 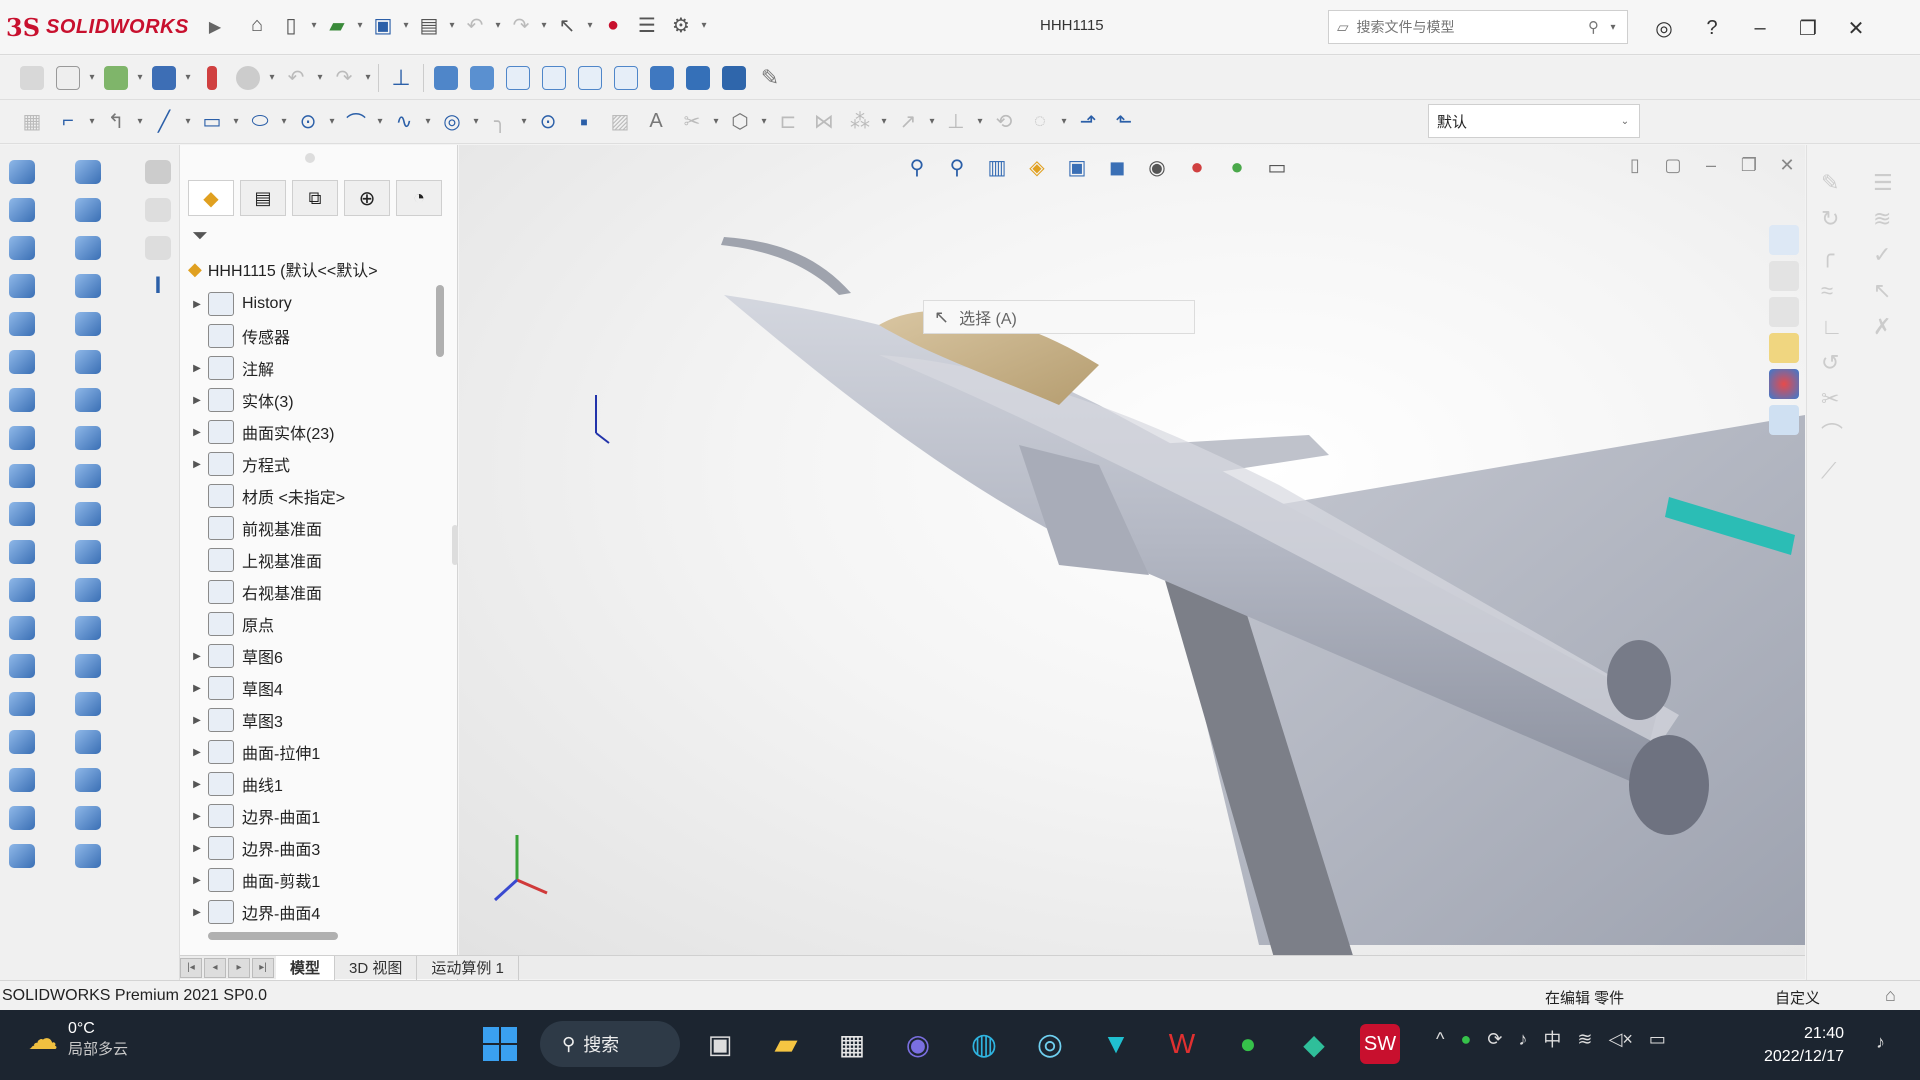 What do you see at coordinates (441, 601) in the screenshot?
I see `tree-scrollbar` at bounding box center [441, 601].